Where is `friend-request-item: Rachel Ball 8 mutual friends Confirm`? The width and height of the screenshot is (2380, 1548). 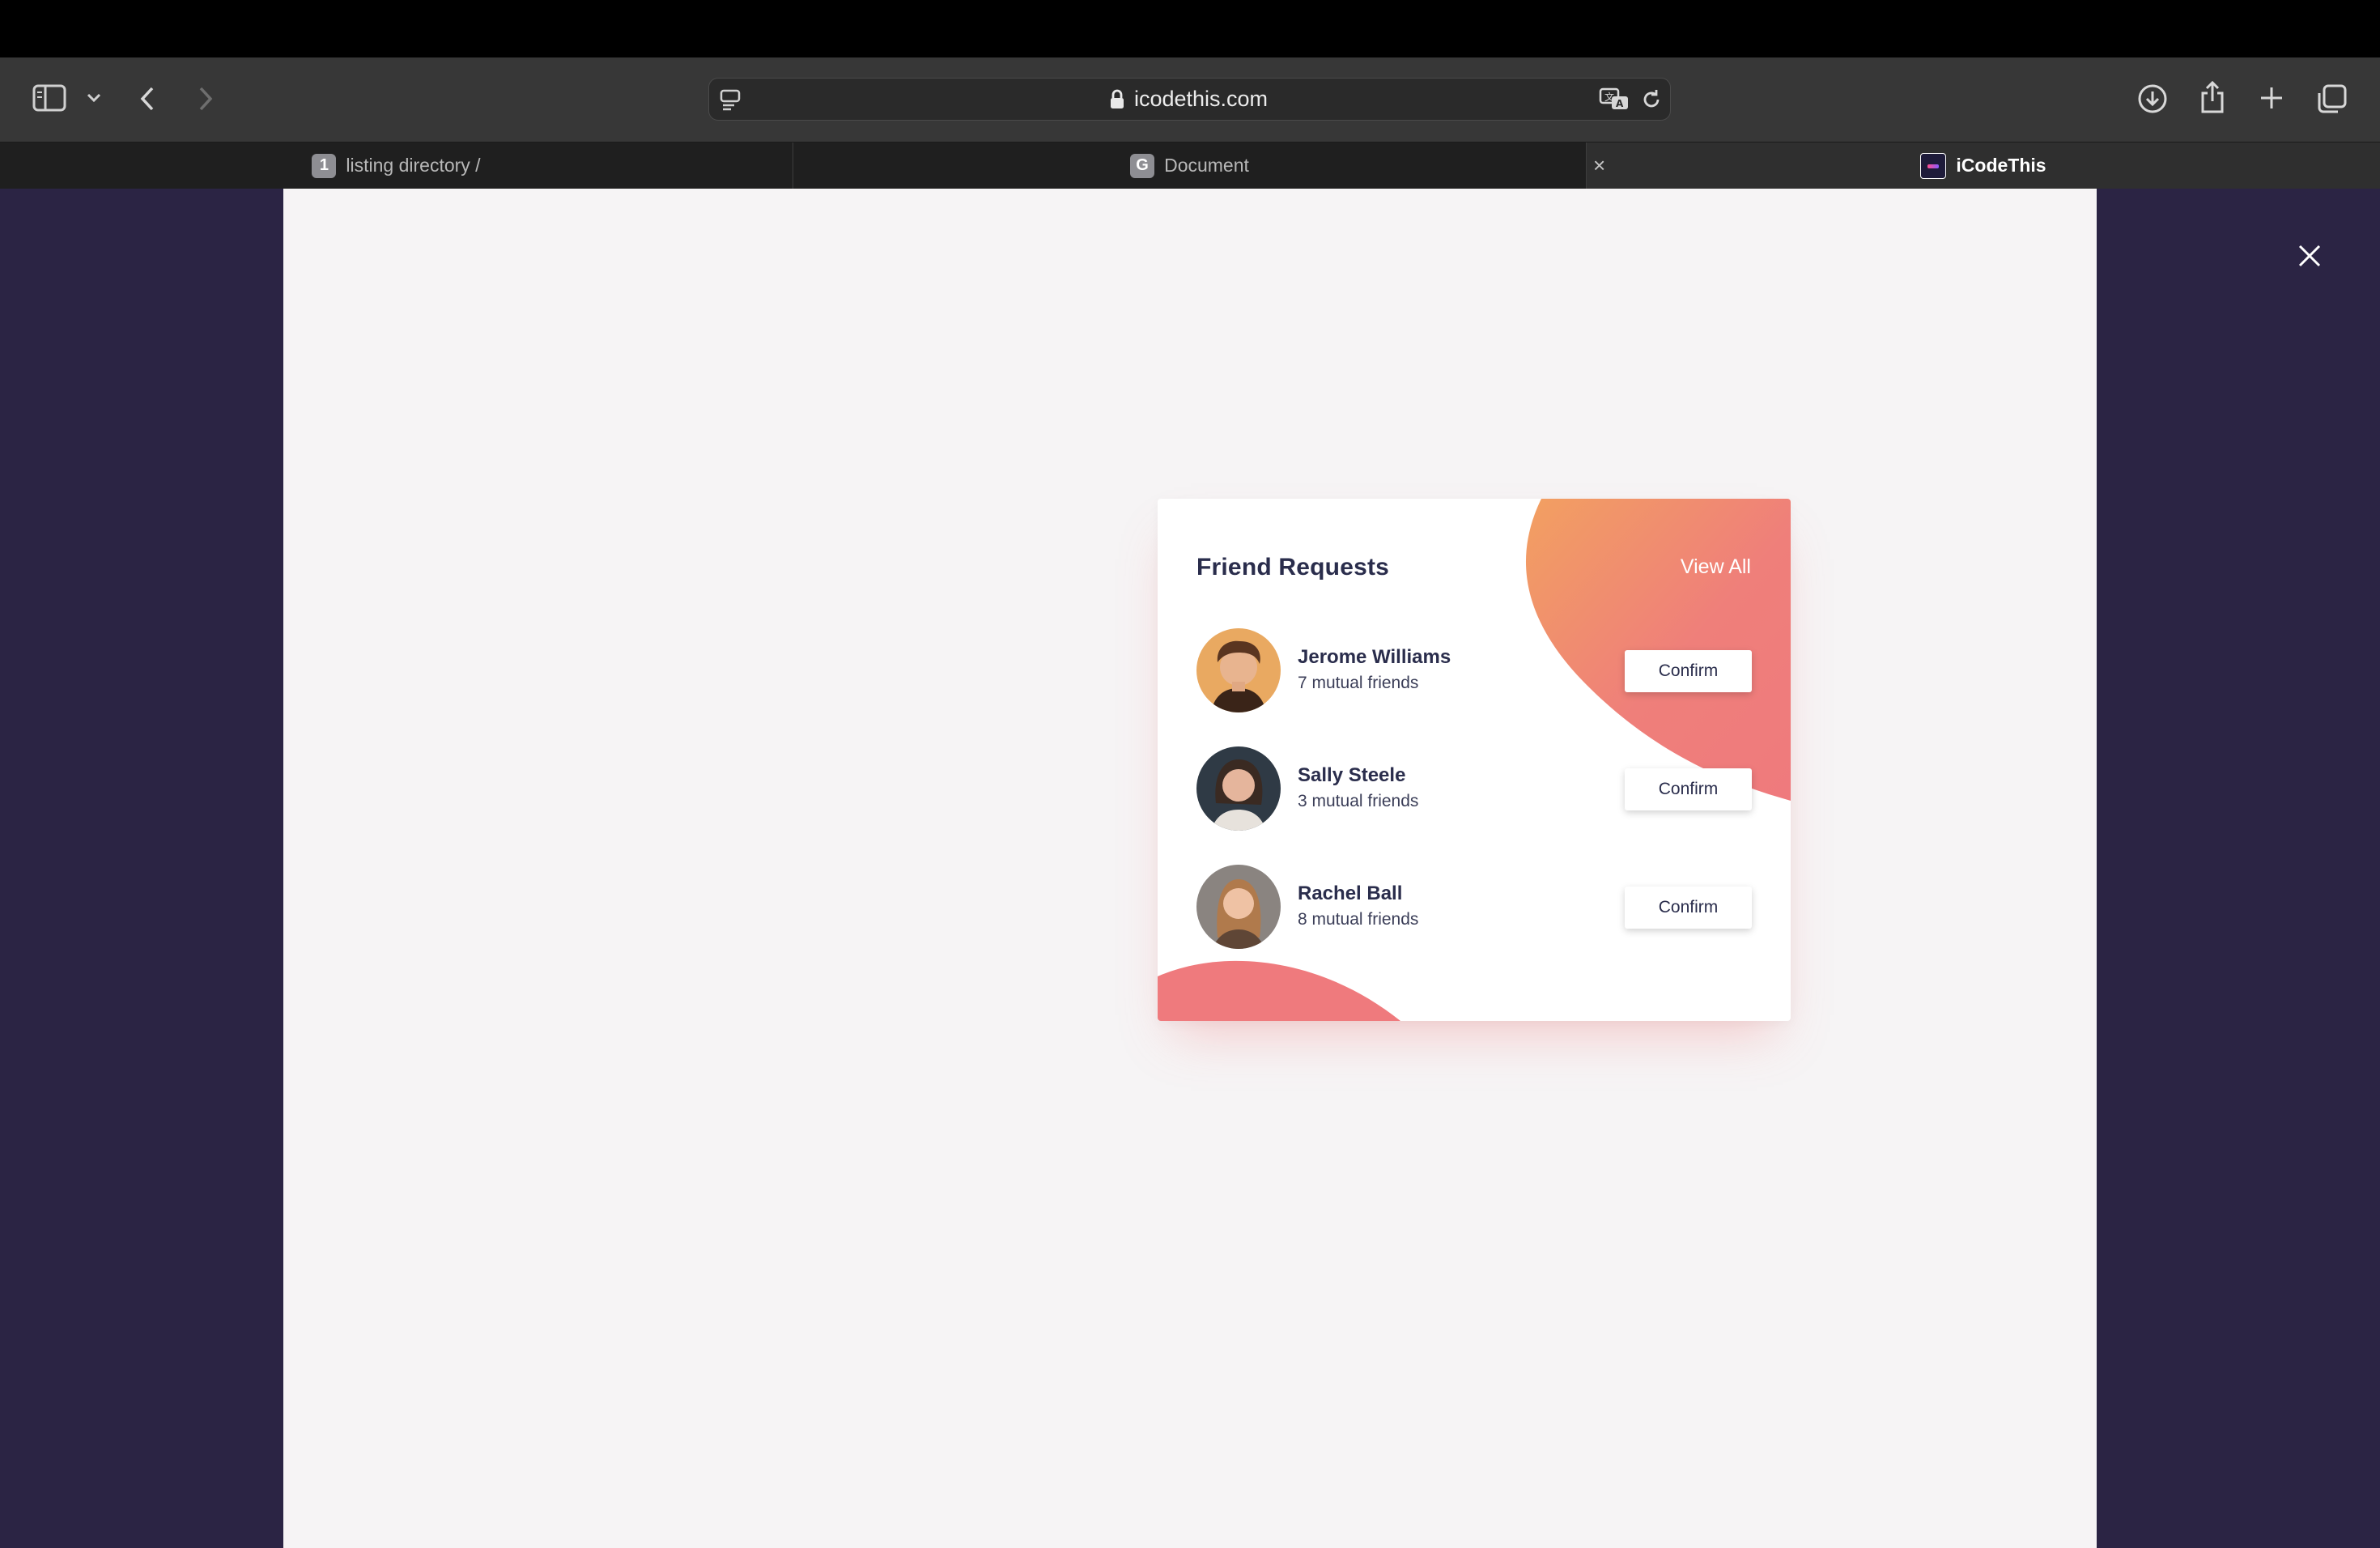 friend-request-item: Rachel Ball 8 mutual friends Confirm is located at coordinates (1474, 907).